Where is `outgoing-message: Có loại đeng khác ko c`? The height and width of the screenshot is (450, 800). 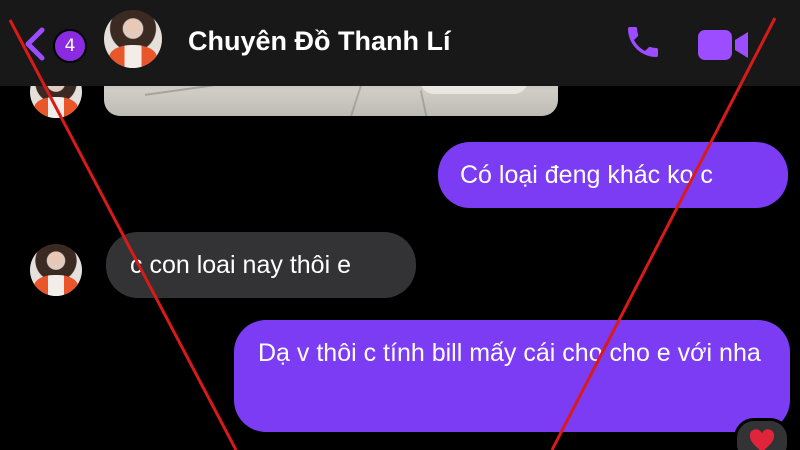 outgoing-message: Có loại đeng khác ko c is located at coordinates (613, 175).